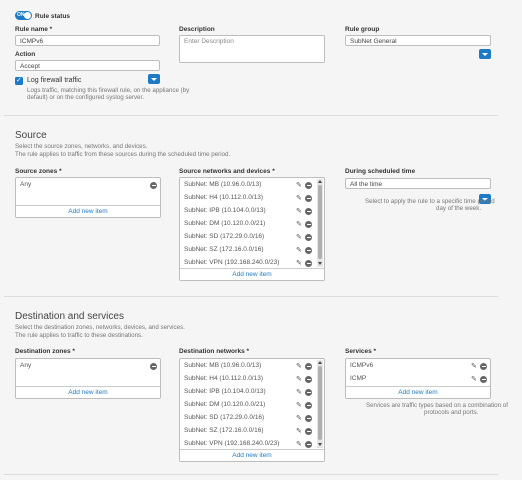 Image resolution: width=522 pixels, height=480 pixels. What do you see at coordinates (30, 66) in the screenshot?
I see `action-value: Accept` at bounding box center [30, 66].